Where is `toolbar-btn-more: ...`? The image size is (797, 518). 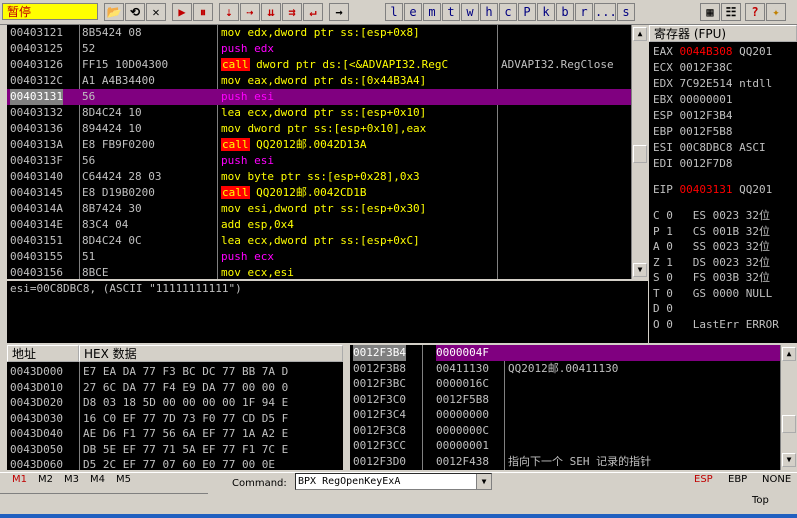 toolbar-btn-more: ... is located at coordinates (605, 12).